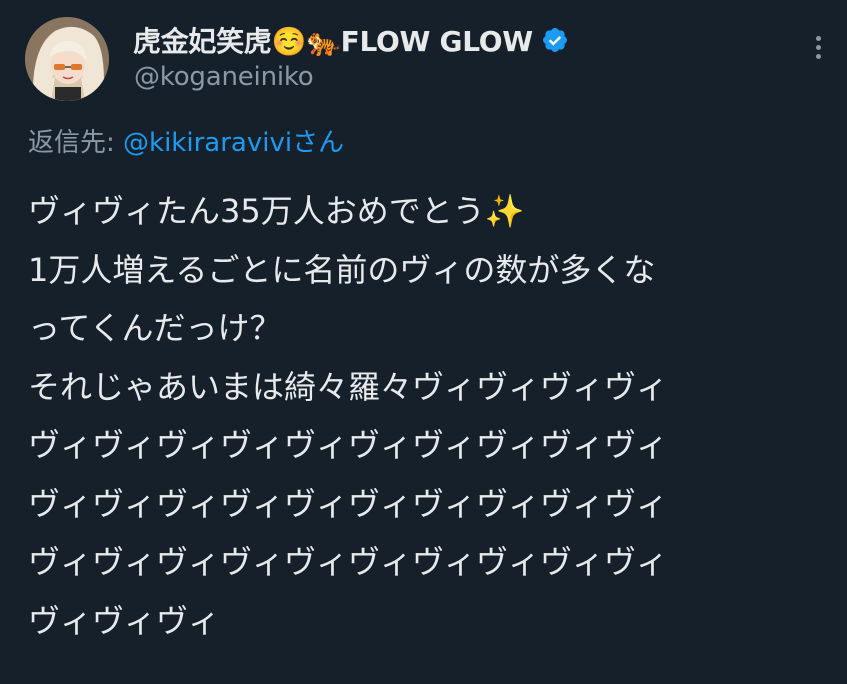 Image resolution: width=847 pixels, height=684 pixels. I want to click on replying-to: 返信先: @kikiraraviviさん, so click(186, 140).